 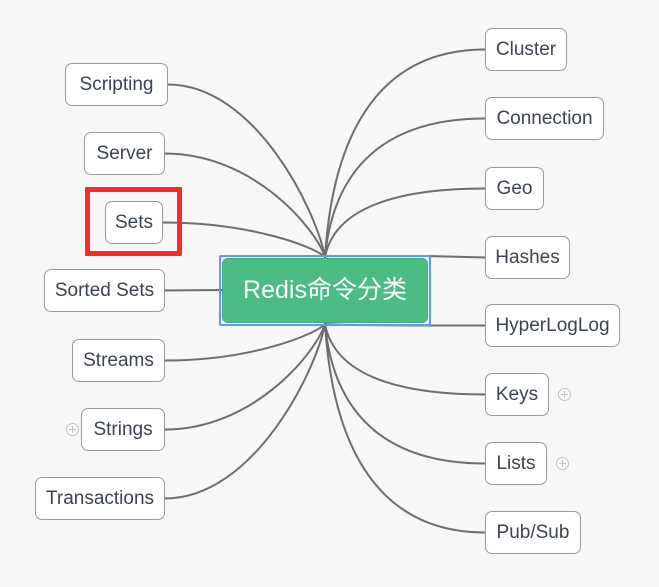 I want to click on mindmap-node: Sorted Sets, so click(x=104, y=290).